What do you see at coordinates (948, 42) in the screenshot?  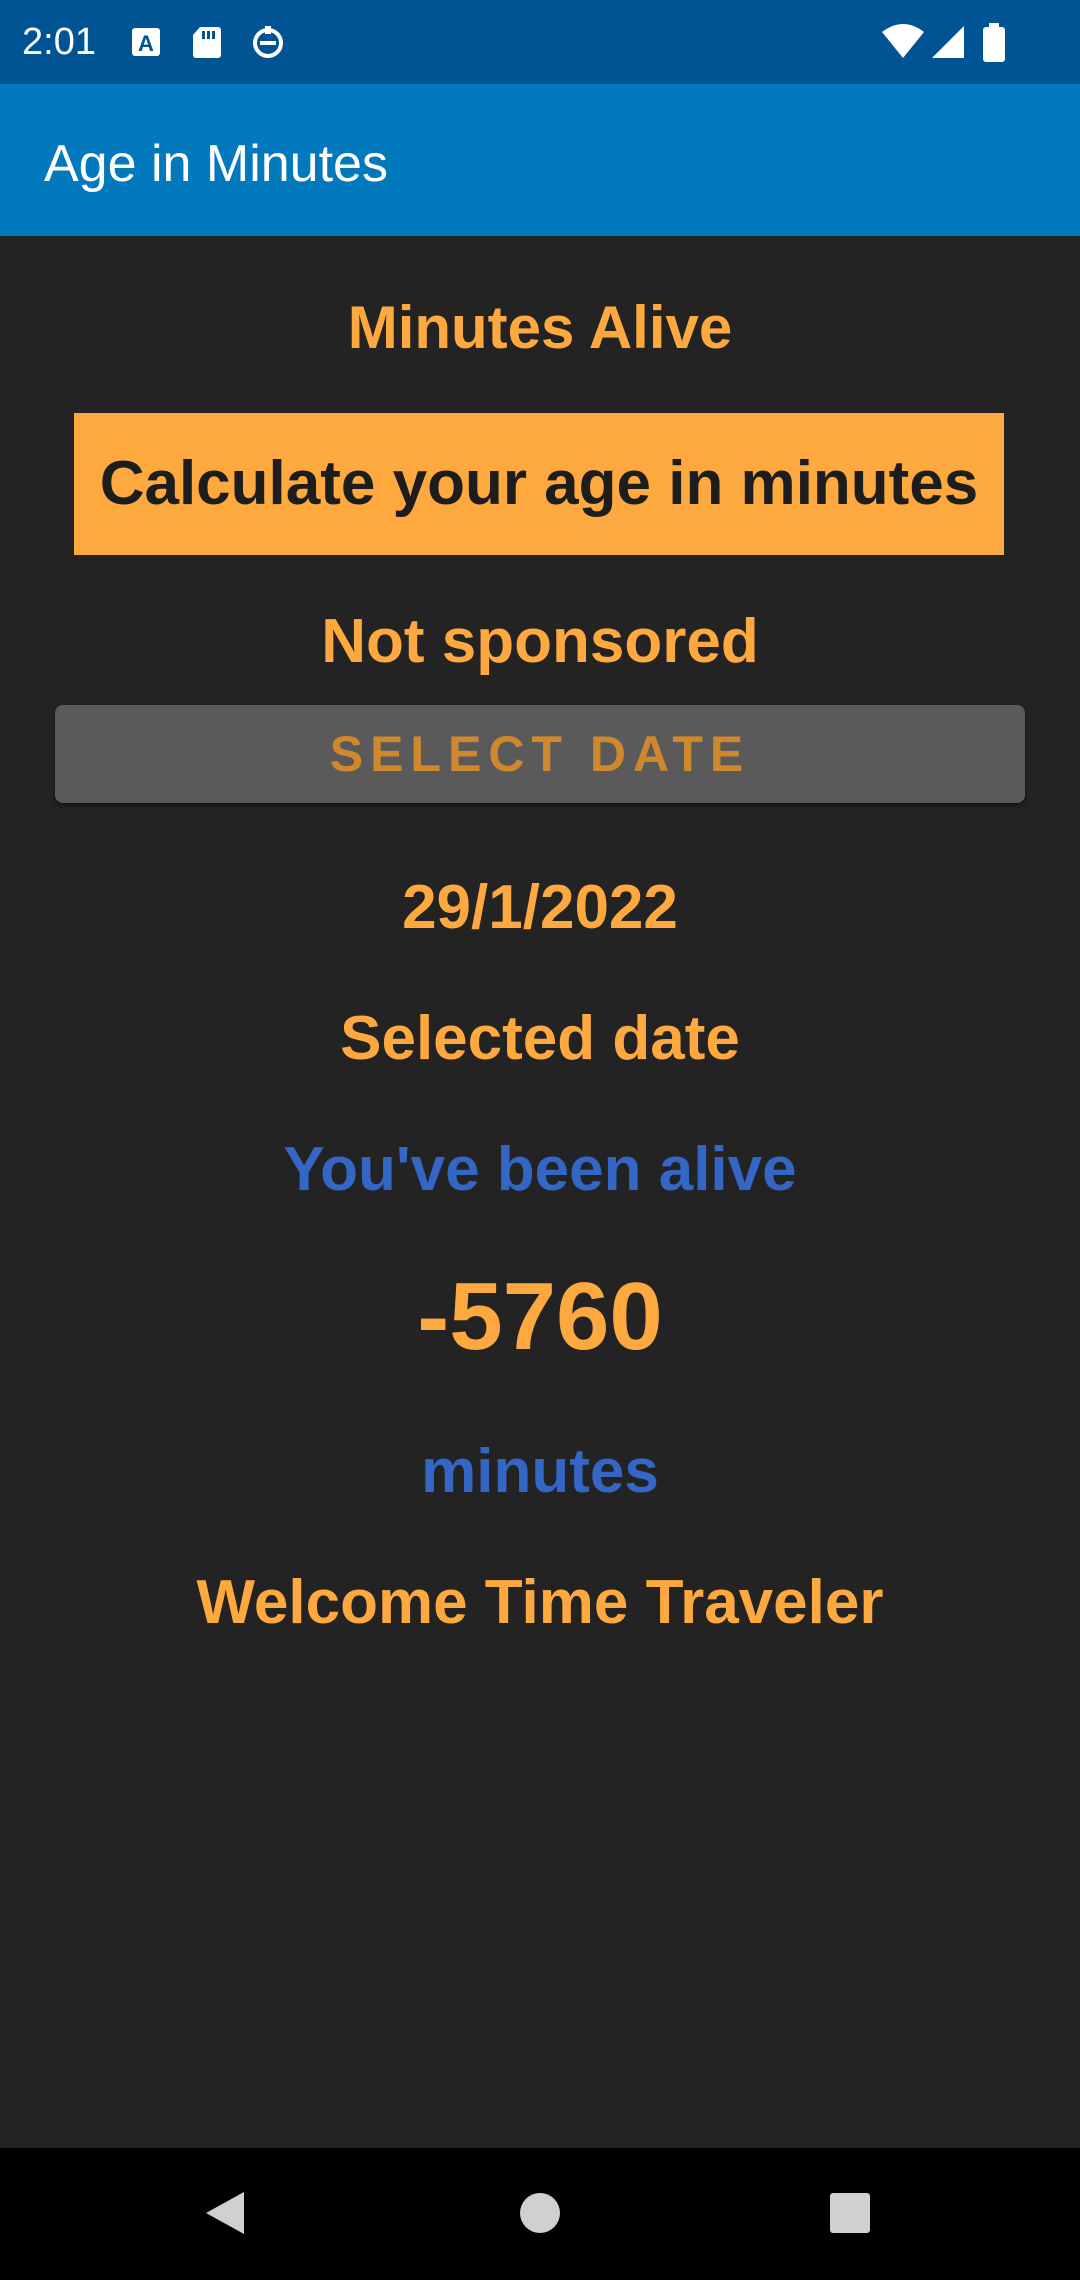 I see `signal-icon` at bounding box center [948, 42].